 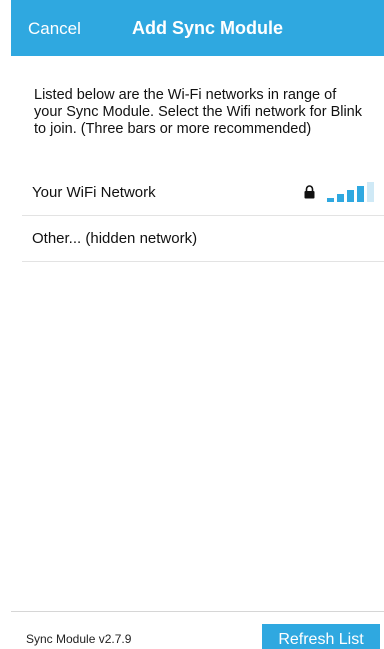 I want to click on refresh-list-button: Refresh List, so click(x=321, y=636).